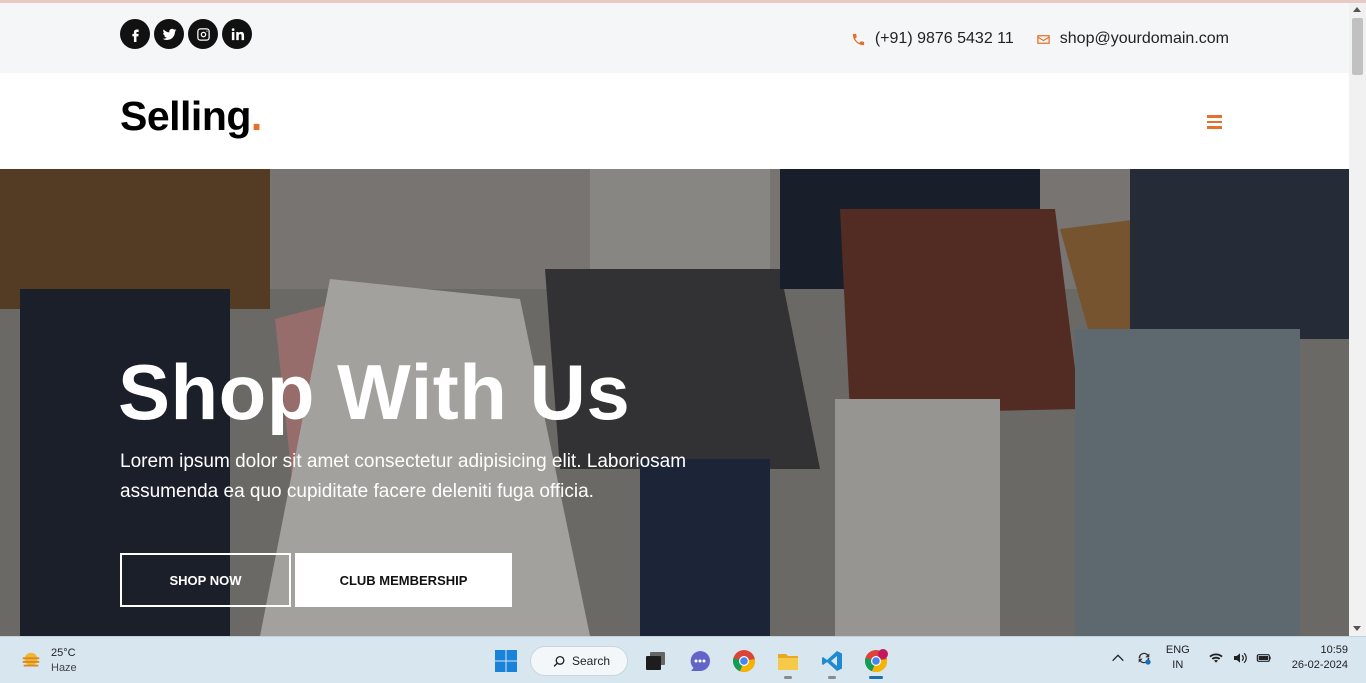 The width and height of the screenshot is (1366, 683). I want to click on language-line1: ENG, so click(1177, 650).